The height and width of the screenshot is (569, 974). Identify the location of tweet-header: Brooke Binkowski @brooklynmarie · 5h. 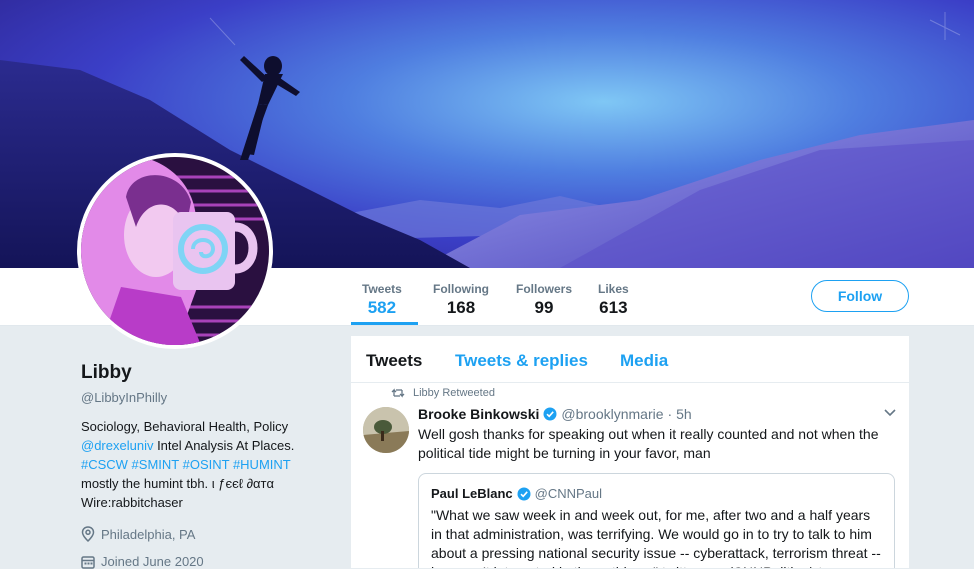
(555, 414).